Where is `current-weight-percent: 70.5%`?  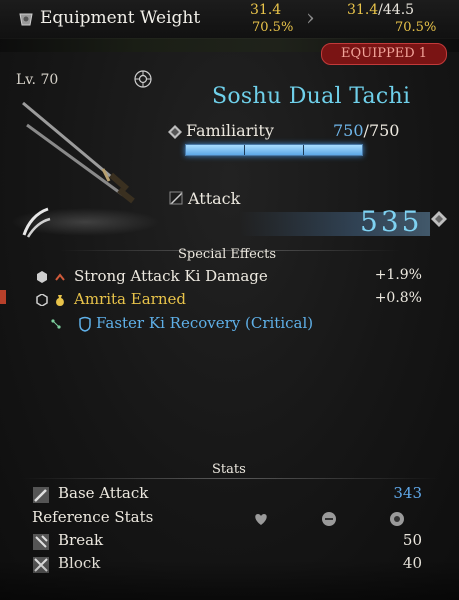 current-weight-percent: 70.5% is located at coordinates (273, 27).